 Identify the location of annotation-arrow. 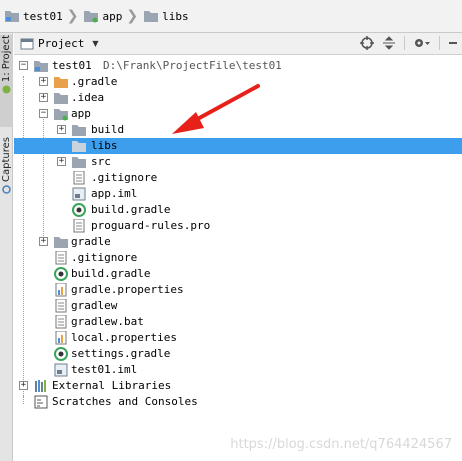
(216, 109).